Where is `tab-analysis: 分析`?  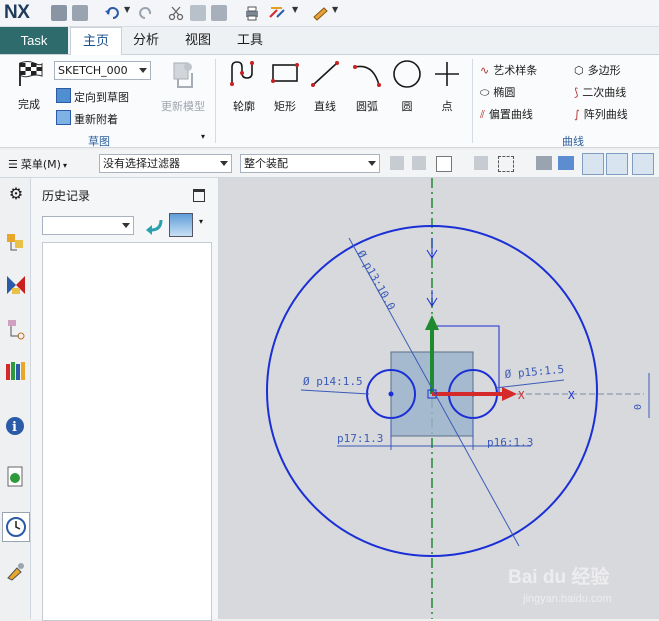
tab-analysis: 分析 is located at coordinates (146, 40).